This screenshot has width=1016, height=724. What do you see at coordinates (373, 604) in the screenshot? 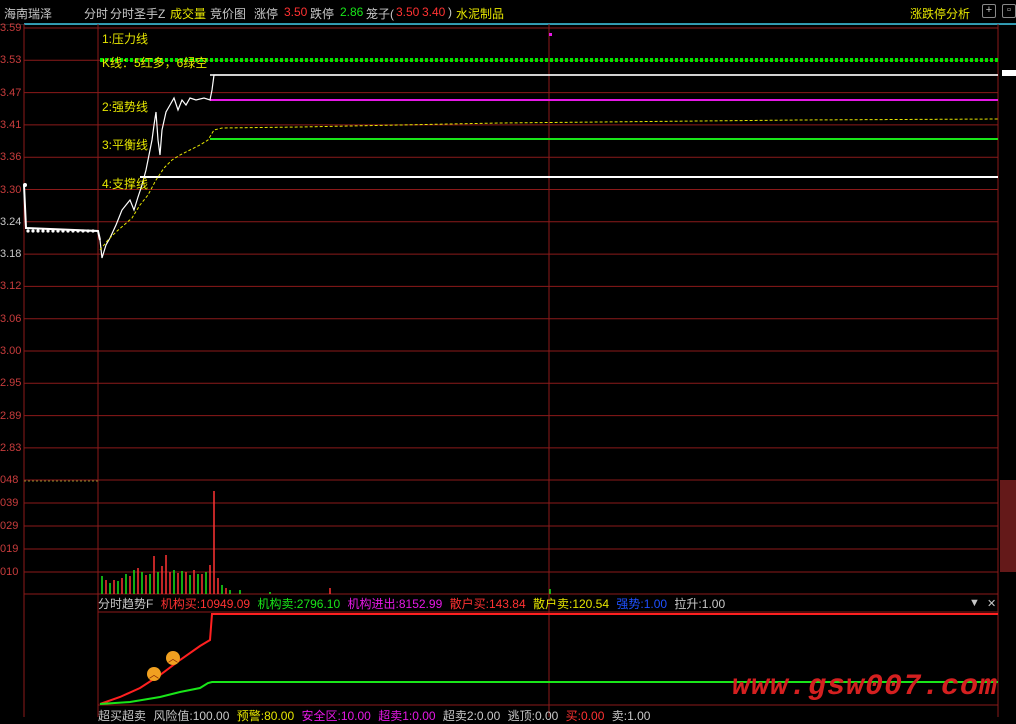
I see `inst-net-label: 机构进出:` at bounding box center [373, 604].